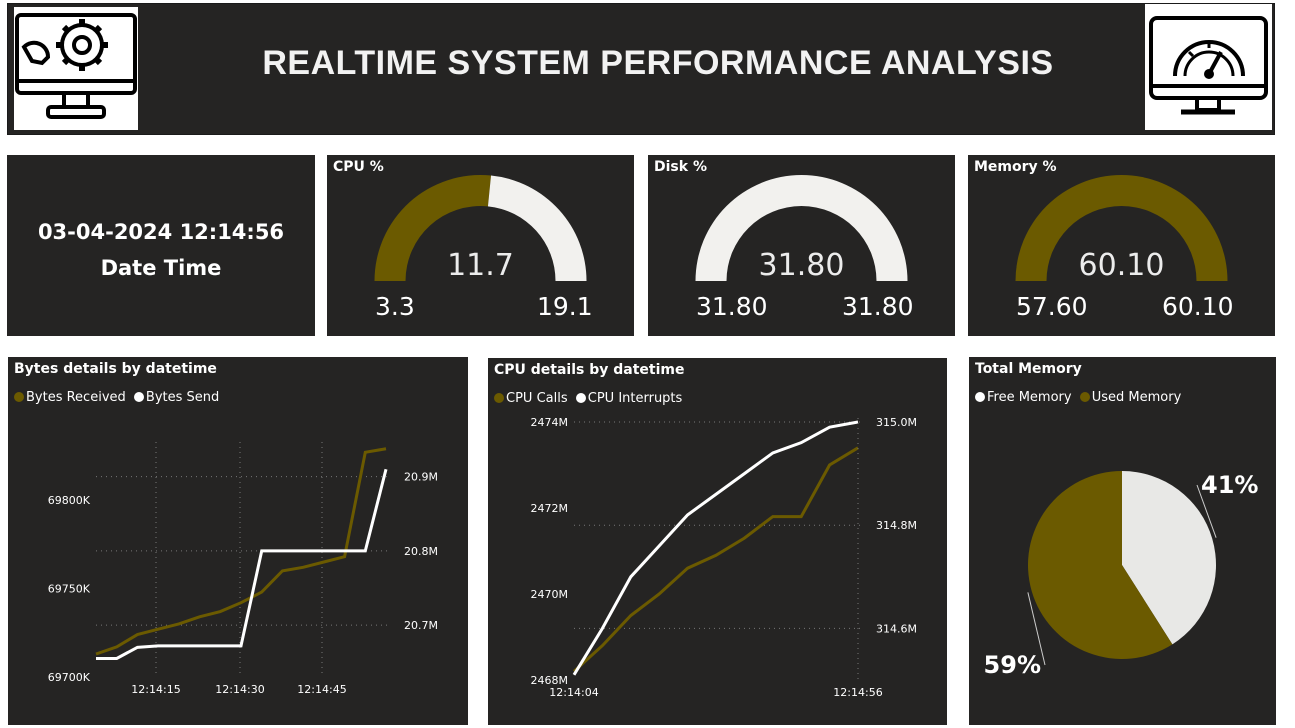 This screenshot has height=728, width=1295. I want to click on speedometer-monitor-icon, so click(1208, 65).